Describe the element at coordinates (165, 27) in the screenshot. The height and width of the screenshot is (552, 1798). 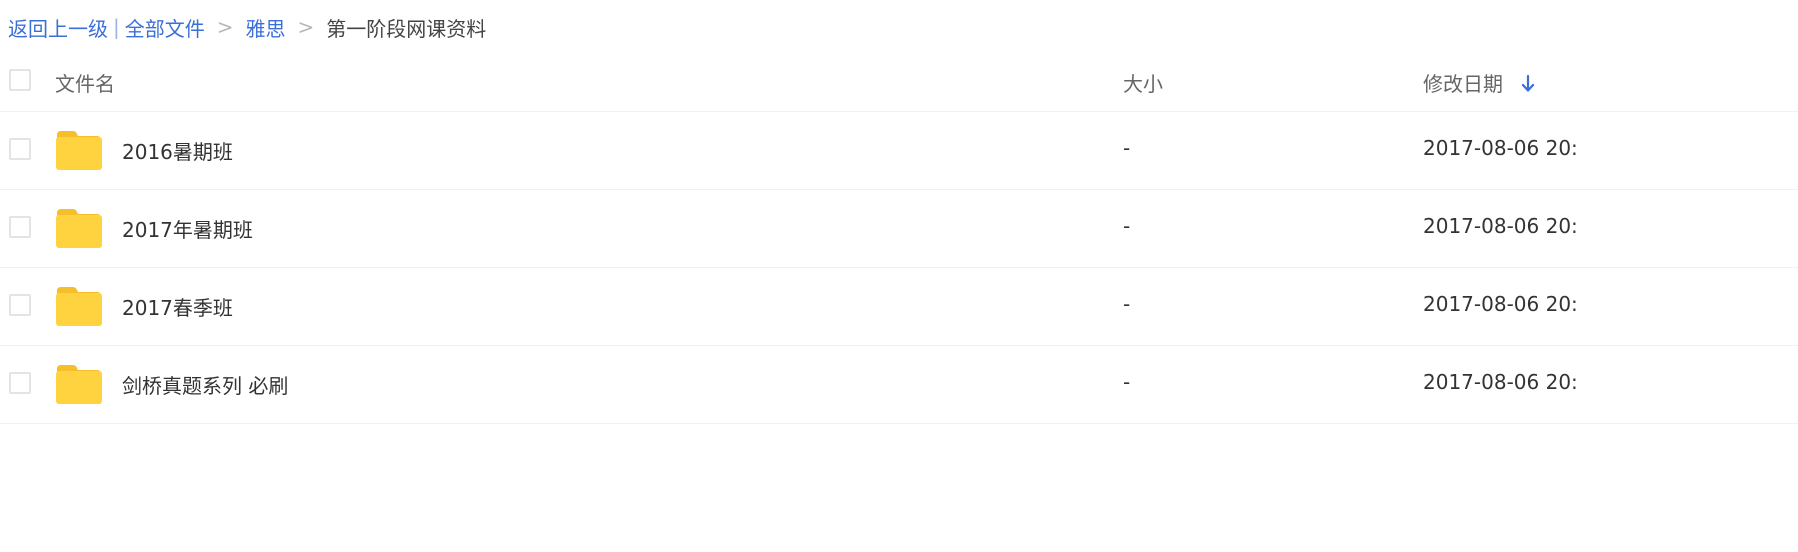
I see `breadcrumb-all-files: 全部文件` at that location.